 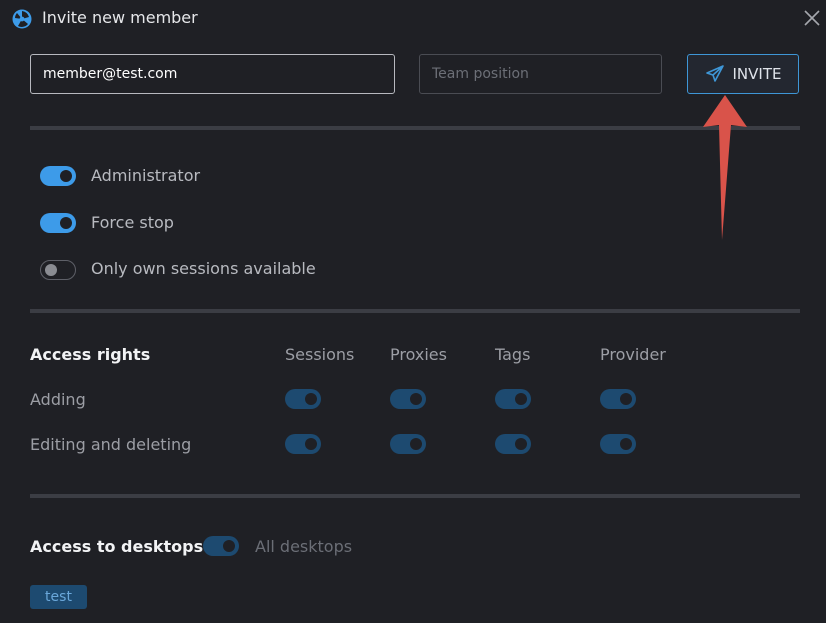 I want to click on editing-tags-toggle, so click(x=513, y=444).